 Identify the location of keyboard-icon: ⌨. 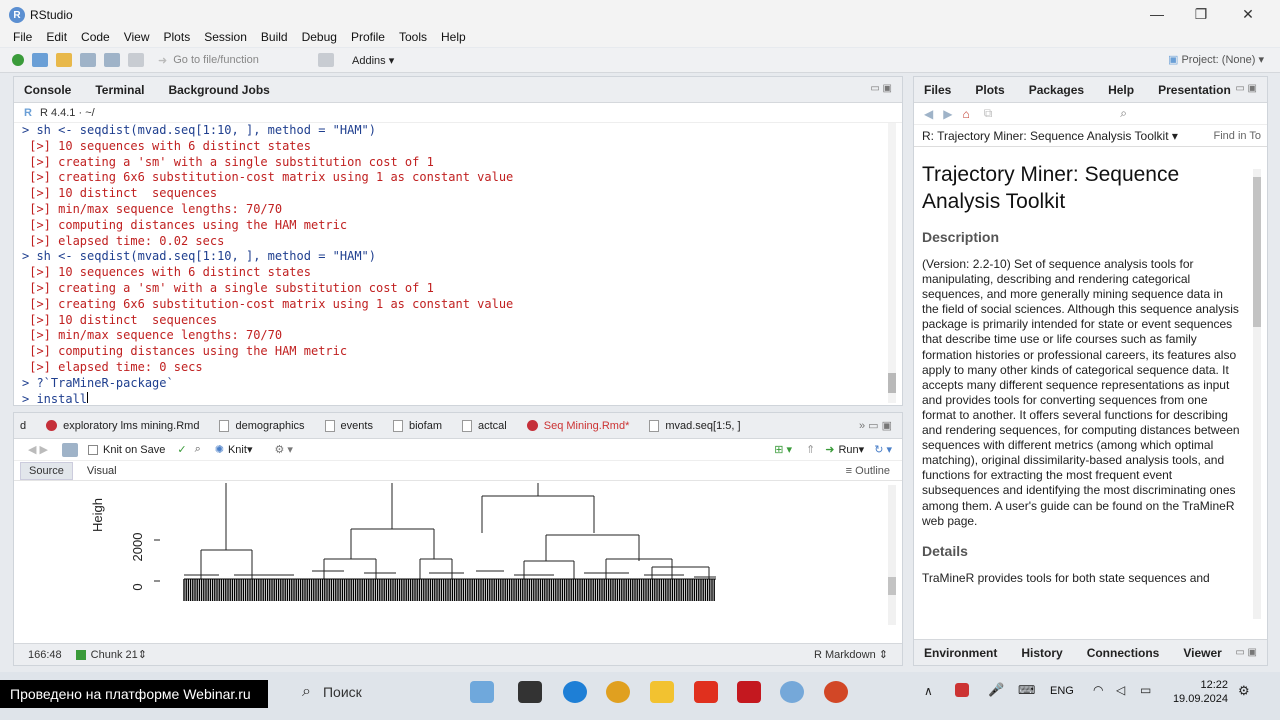
(1026, 690).